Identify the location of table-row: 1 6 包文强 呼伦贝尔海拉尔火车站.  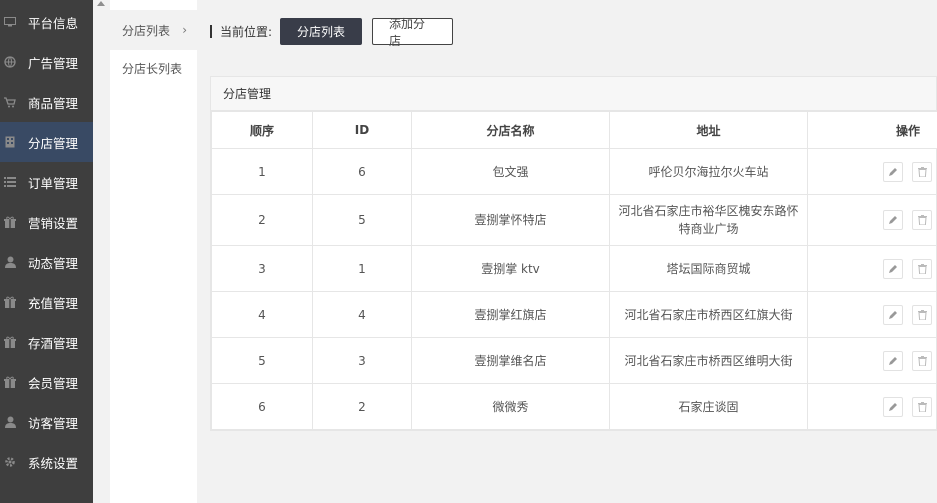
(574, 171).